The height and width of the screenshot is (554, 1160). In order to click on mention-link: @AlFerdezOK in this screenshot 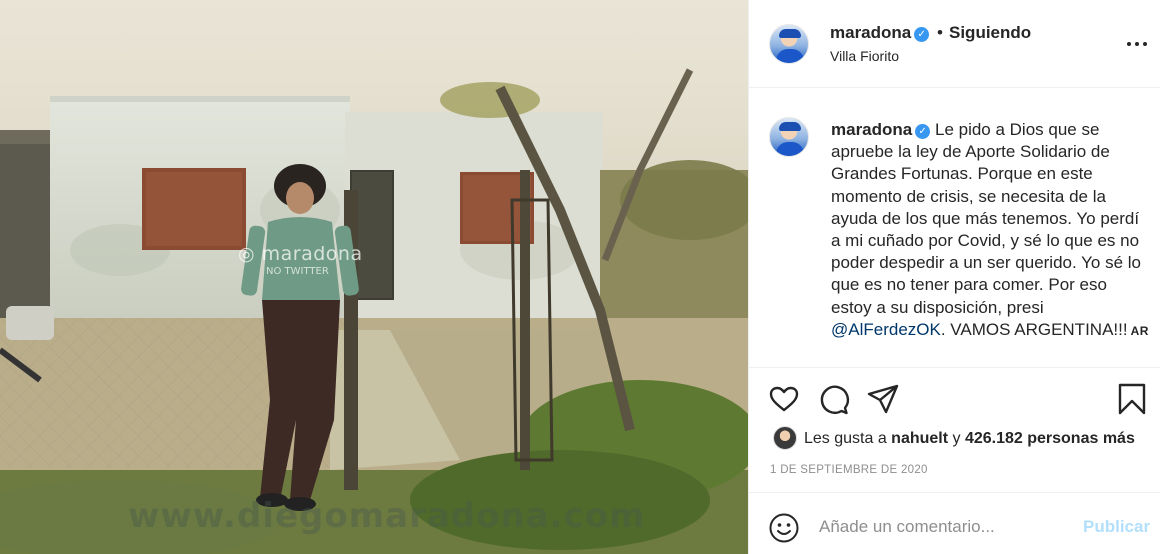, I will do `click(886, 329)`.